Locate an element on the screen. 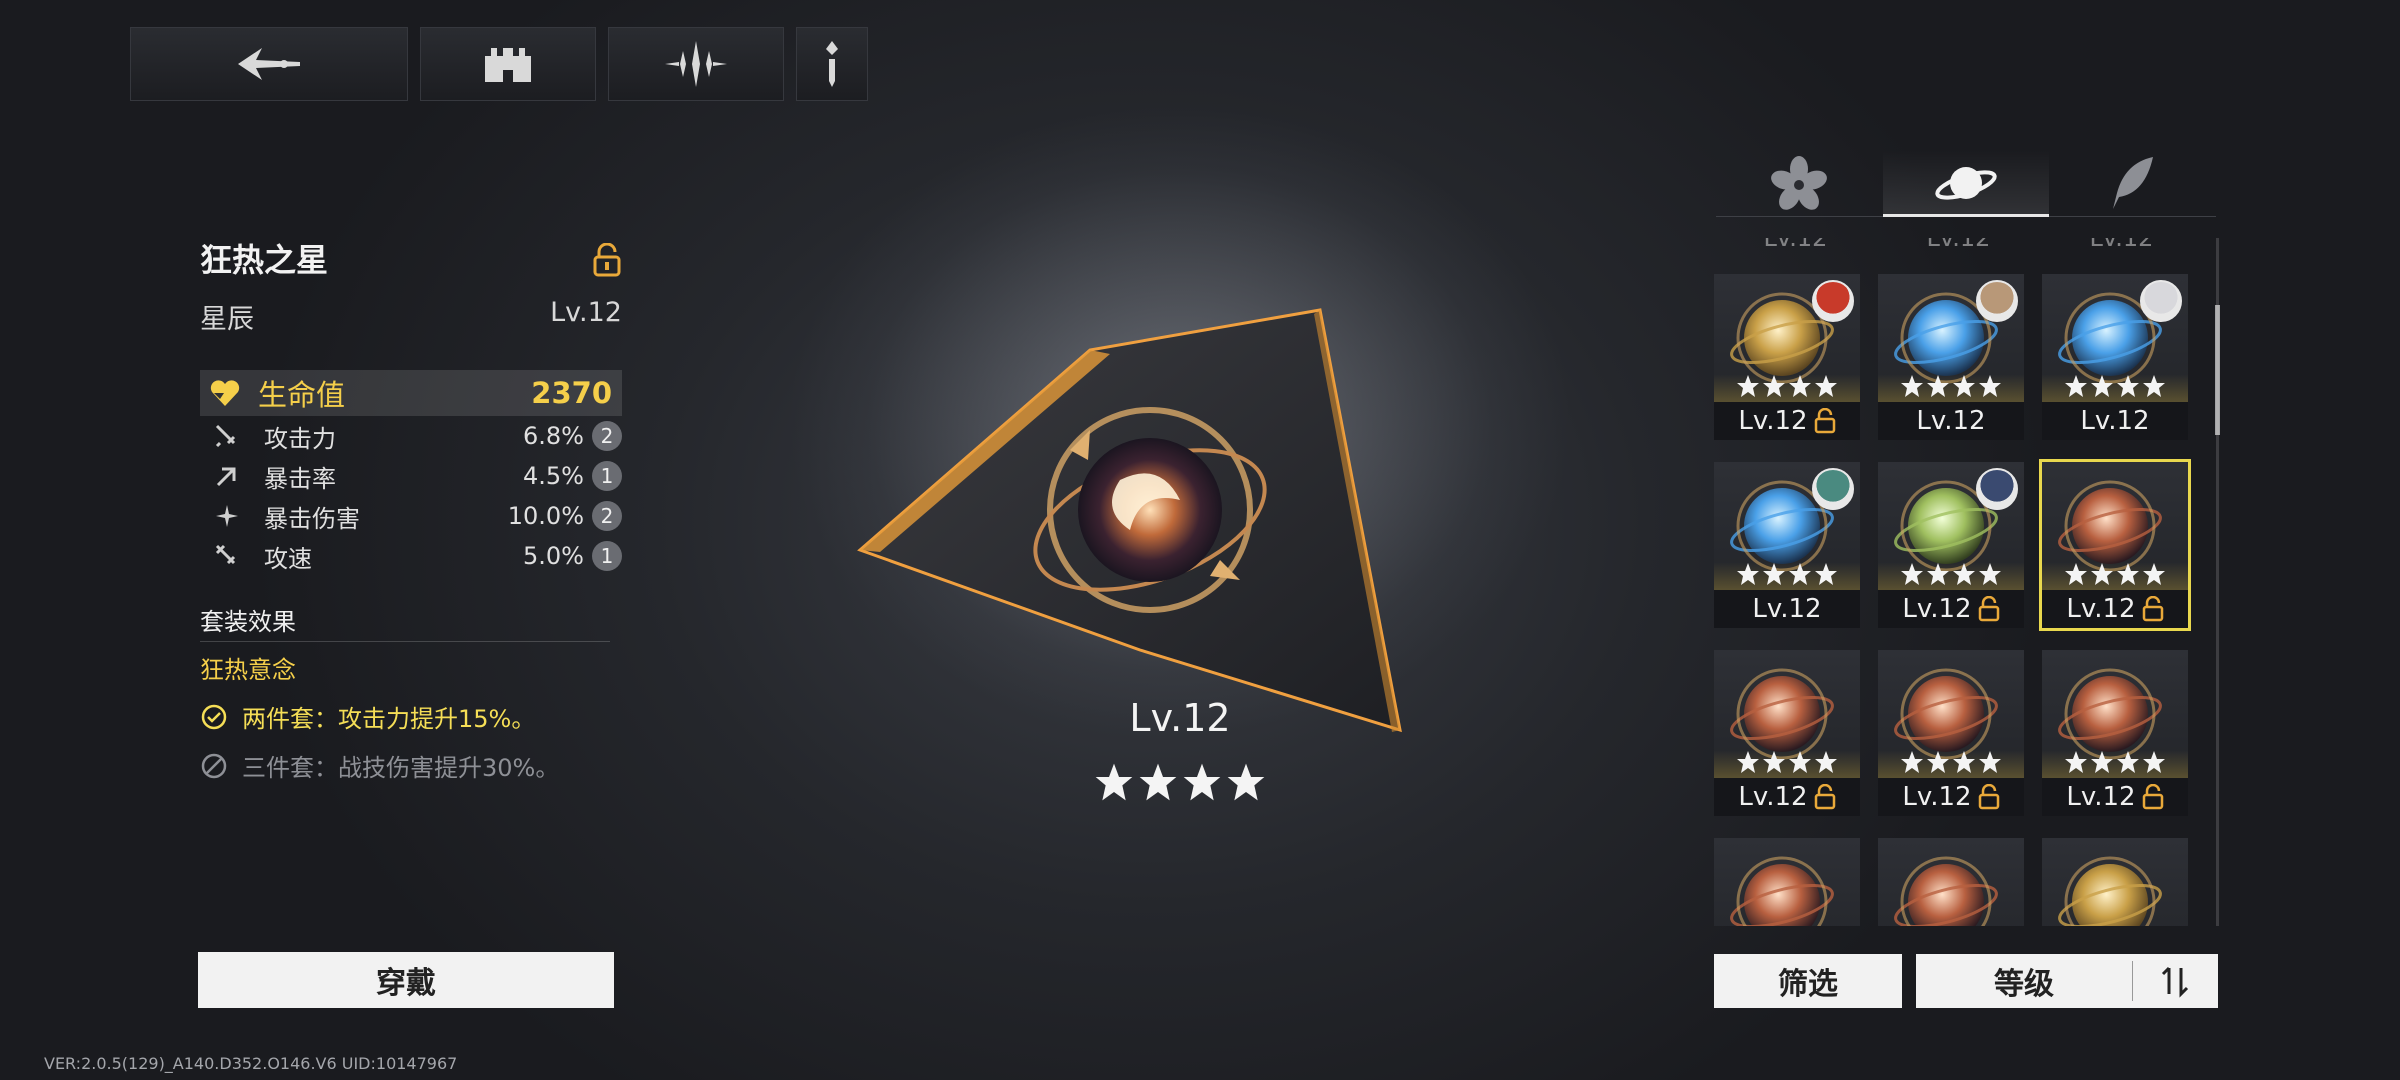 This screenshot has width=2400, height=1080. sub-stat-value: 6.8% is located at coordinates (553, 436).